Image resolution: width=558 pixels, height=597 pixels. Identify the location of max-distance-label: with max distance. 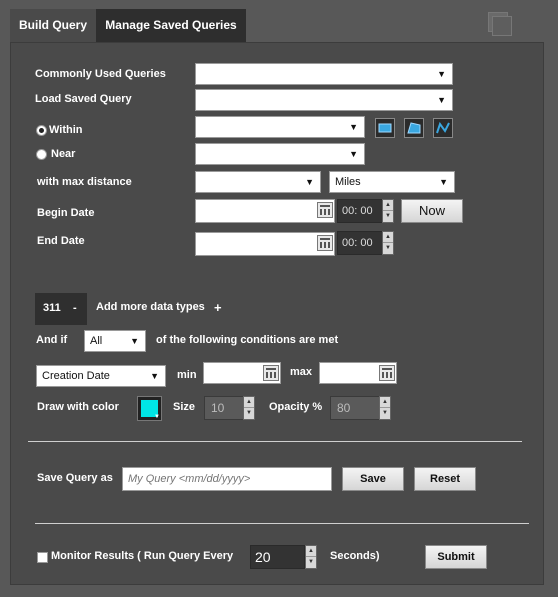
(84, 182).